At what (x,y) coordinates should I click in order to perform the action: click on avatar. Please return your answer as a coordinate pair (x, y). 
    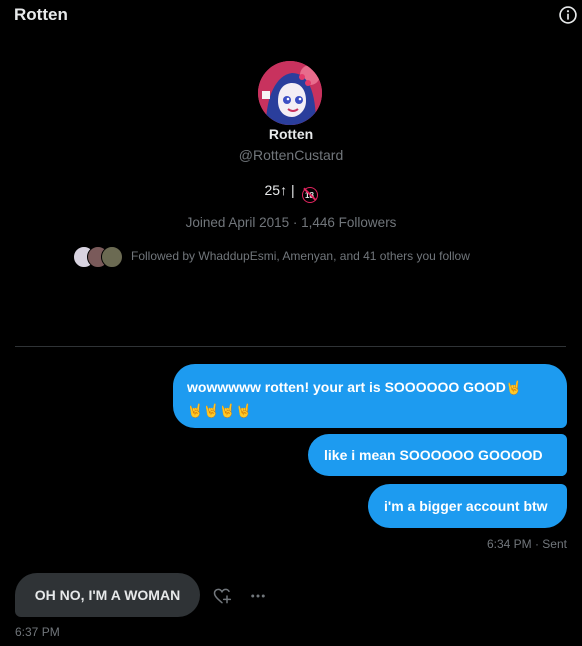
    Looking at the image, I should click on (290, 93).